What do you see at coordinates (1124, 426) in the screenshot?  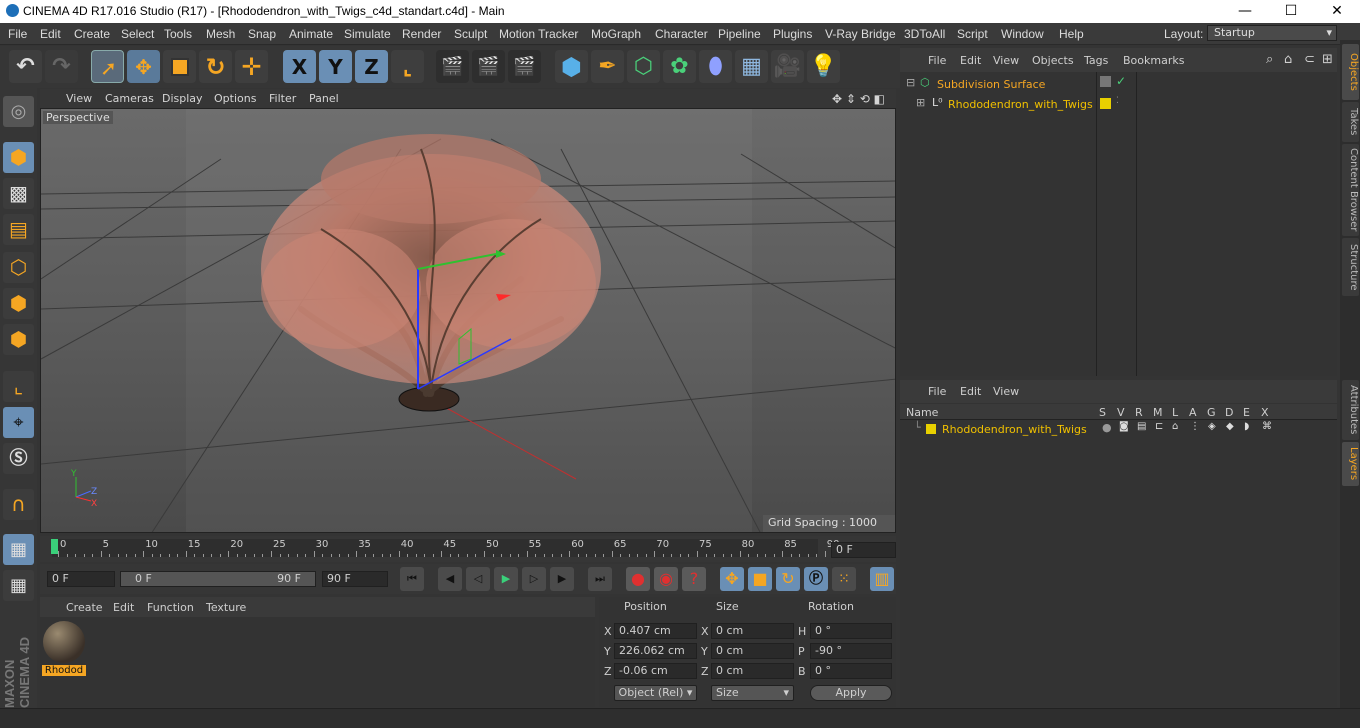 I see `eye-icon: ◙` at bounding box center [1124, 426].